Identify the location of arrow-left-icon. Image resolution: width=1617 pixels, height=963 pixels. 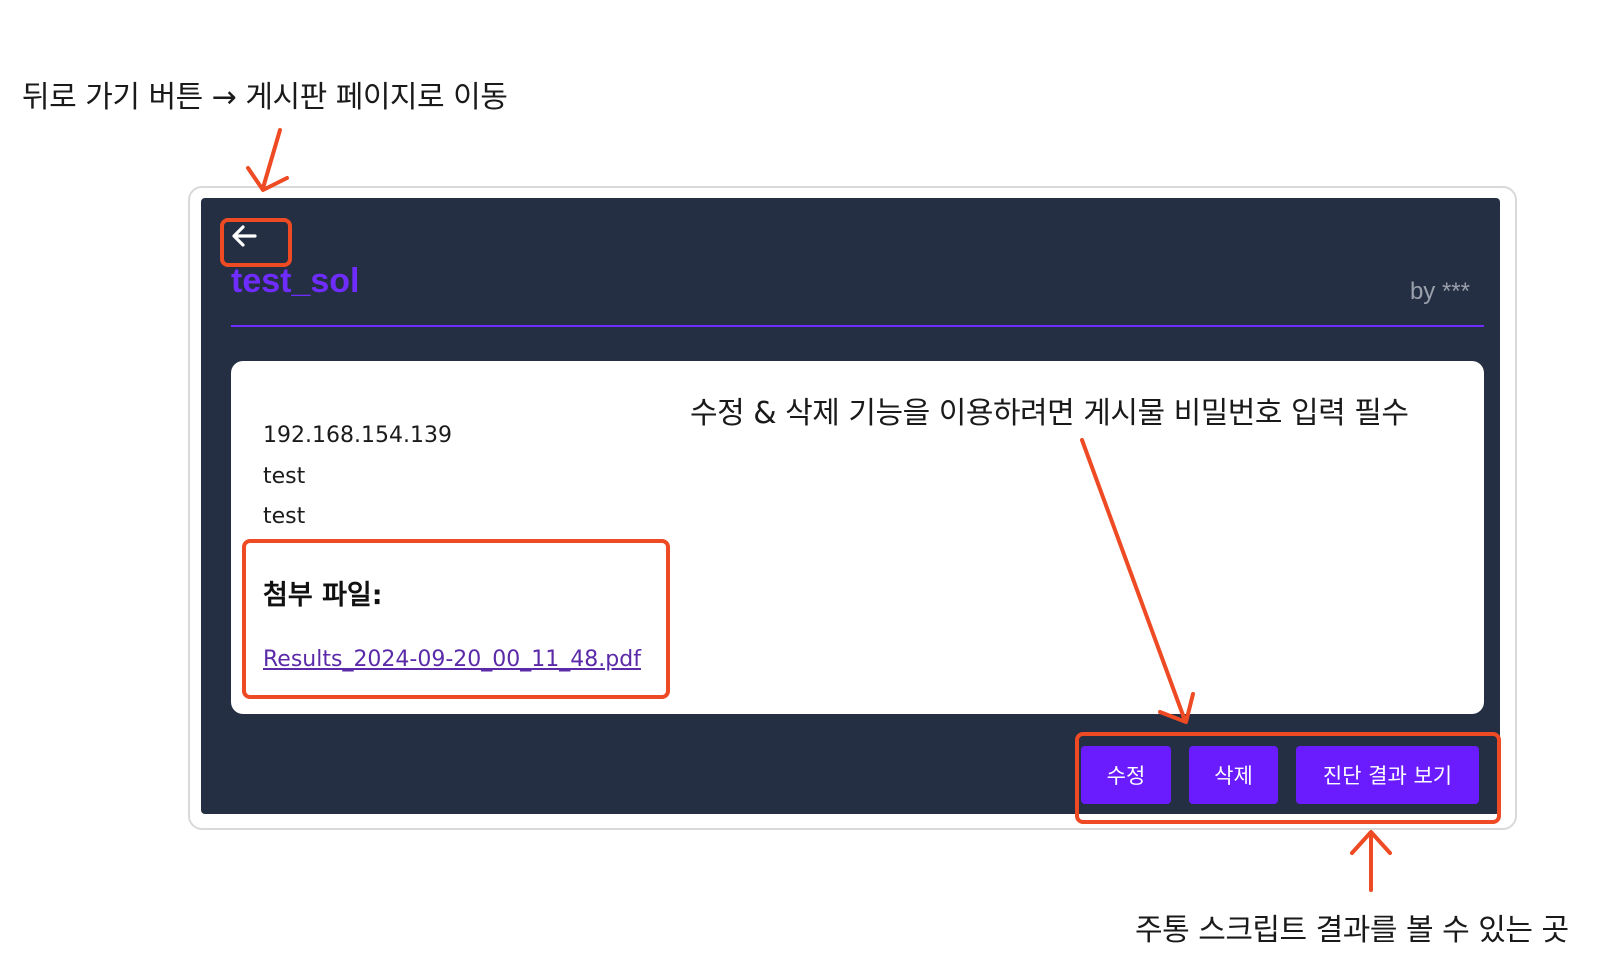
(244, 236).